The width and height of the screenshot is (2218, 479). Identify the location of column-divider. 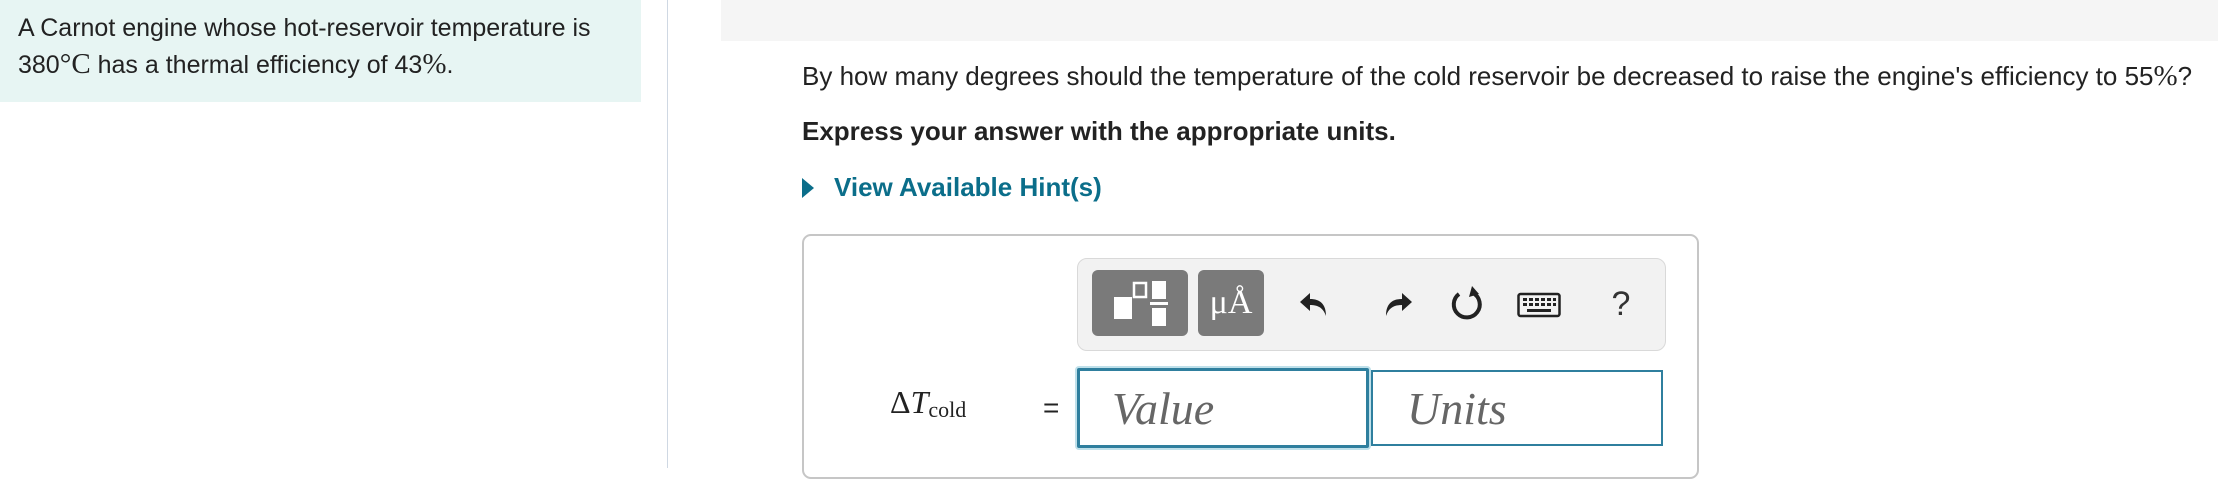
(667, 234).